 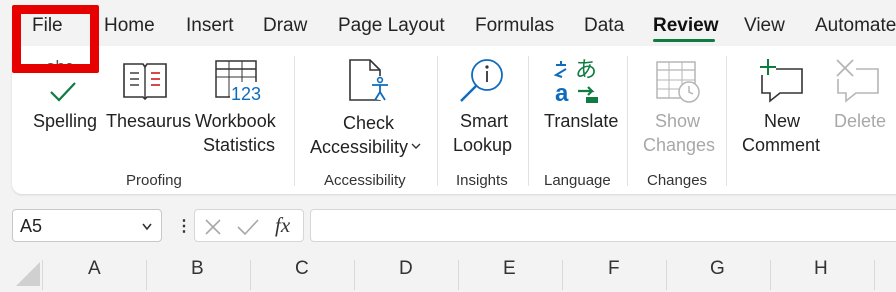 I want to click on more-options-icon: ⋮, so click(x=184, y=226).